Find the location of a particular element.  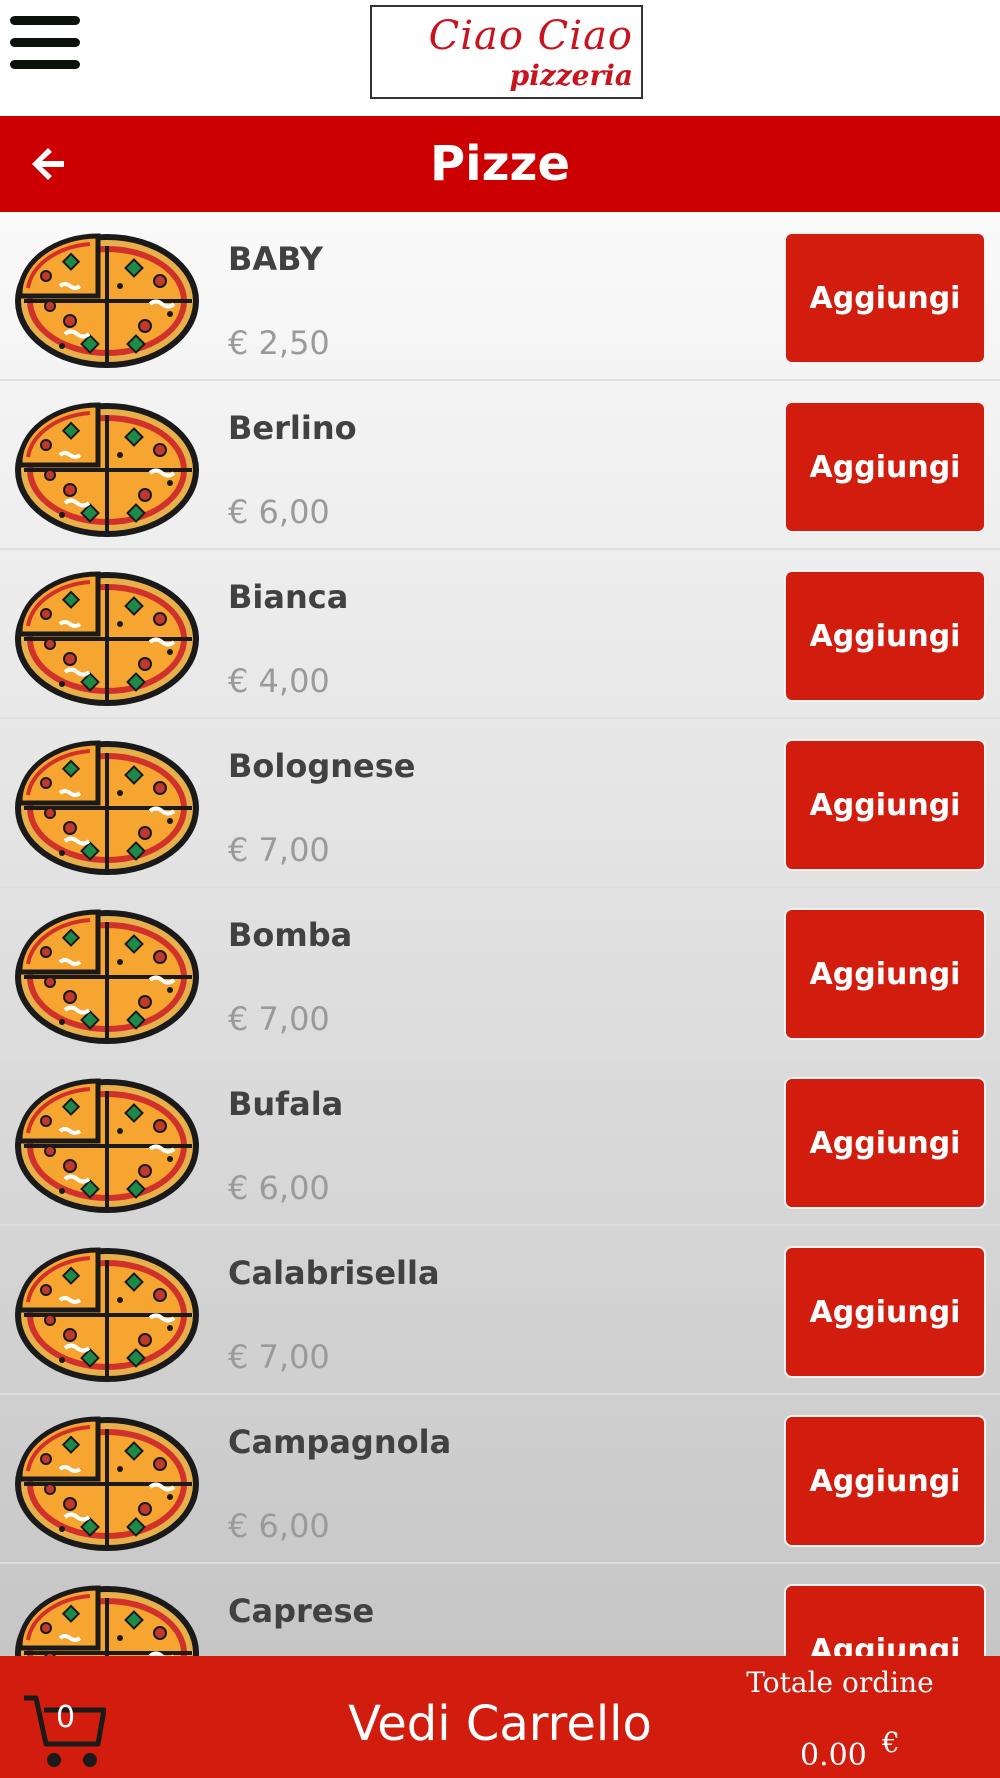

title-bar: Pizze is located at coordinates (500, 164).